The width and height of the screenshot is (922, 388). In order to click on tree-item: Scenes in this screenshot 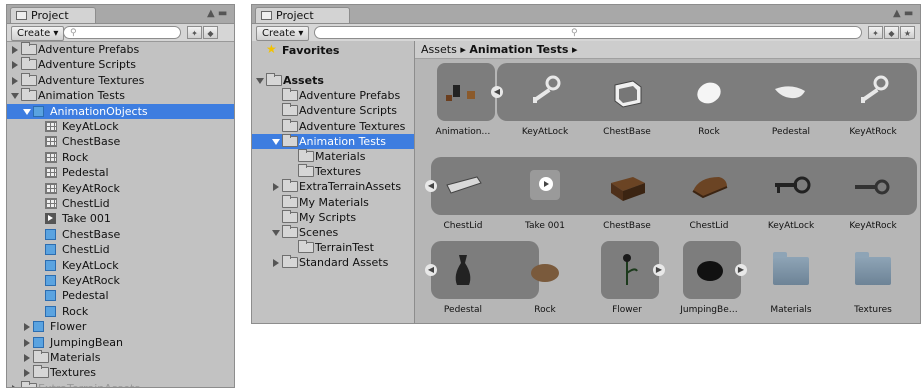, I will do `click(333, 232)`.